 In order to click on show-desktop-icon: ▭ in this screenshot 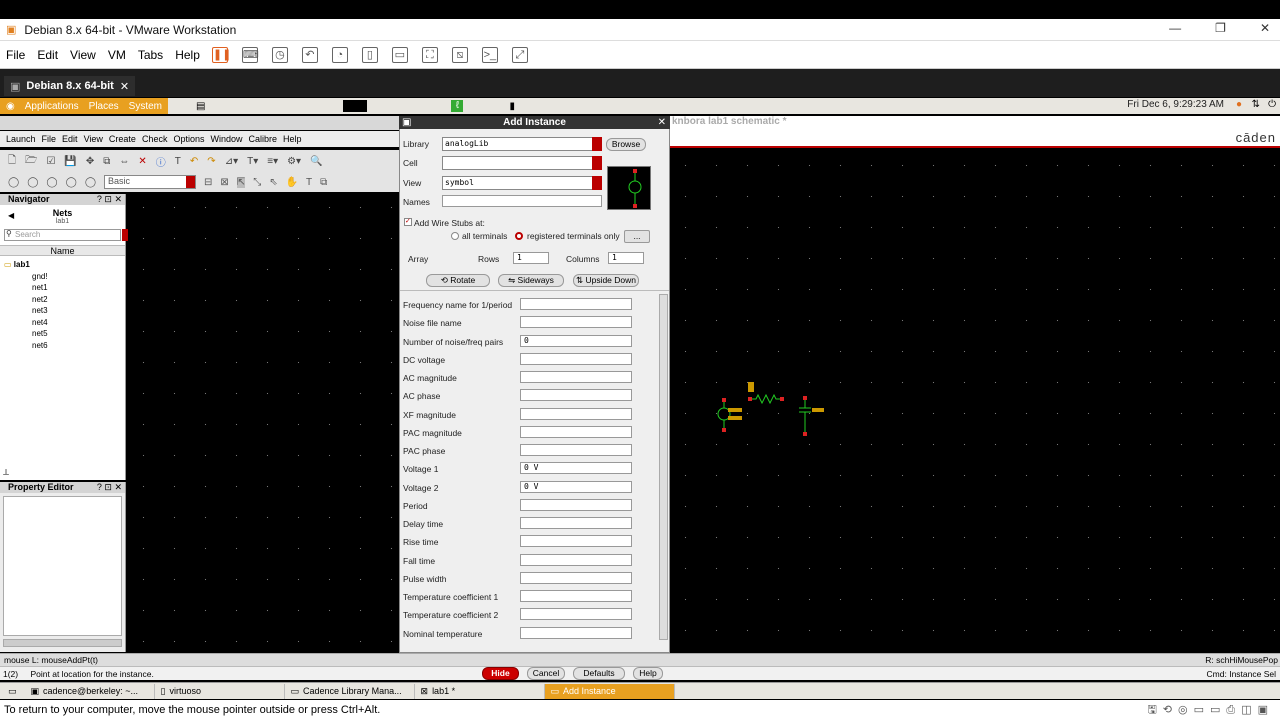, I will do `click(12, 691)`.